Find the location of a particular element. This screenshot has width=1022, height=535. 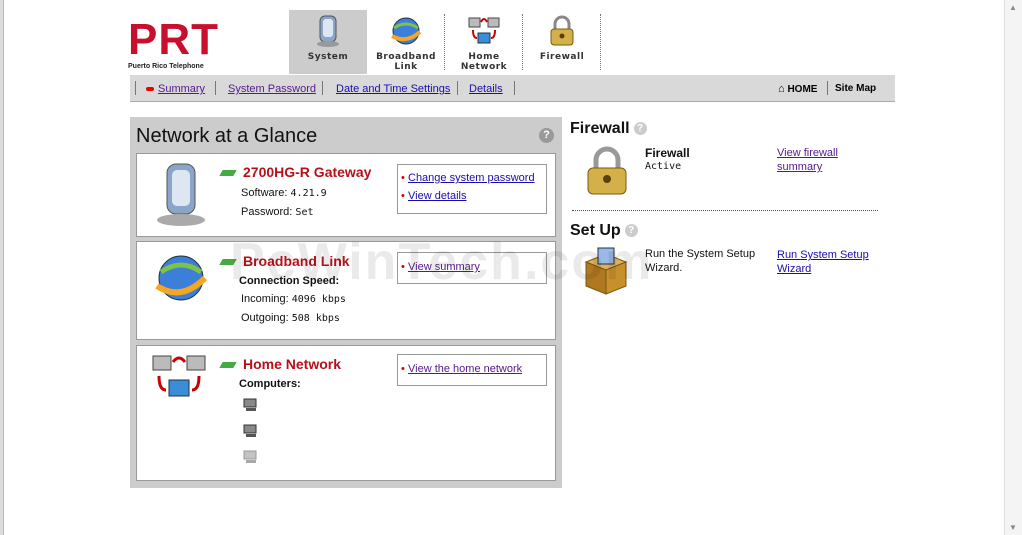

tab-system: System is located at coordinates (328, 42).